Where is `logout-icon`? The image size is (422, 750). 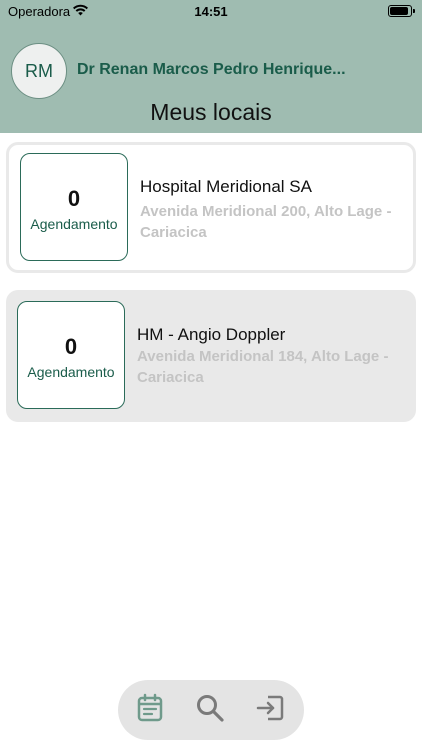 logout-icon is located at coordinates (270, 710).